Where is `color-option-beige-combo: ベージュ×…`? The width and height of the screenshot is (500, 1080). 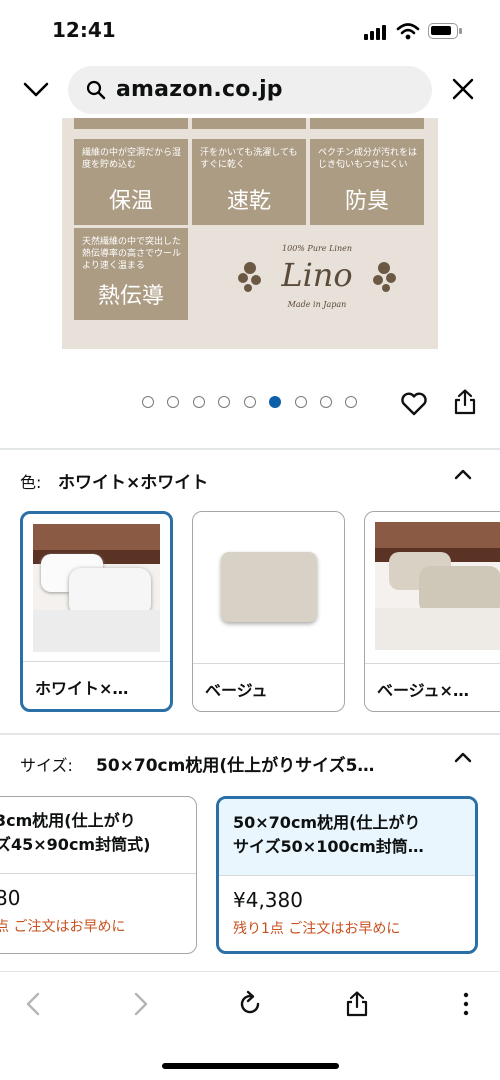 color-option-beige-combo: ベージュ×… is located at coordinates (432, 611).